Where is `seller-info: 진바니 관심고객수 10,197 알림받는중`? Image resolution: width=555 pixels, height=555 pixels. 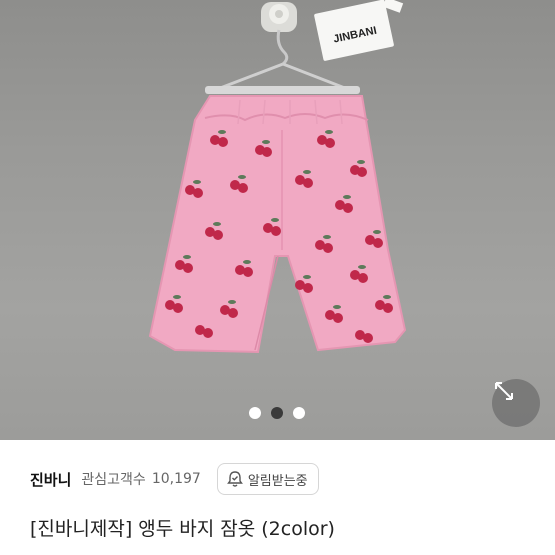 seller-info: 진바니 관심고객수 10,197 알림받는중 is located at coordinates (282, 479).